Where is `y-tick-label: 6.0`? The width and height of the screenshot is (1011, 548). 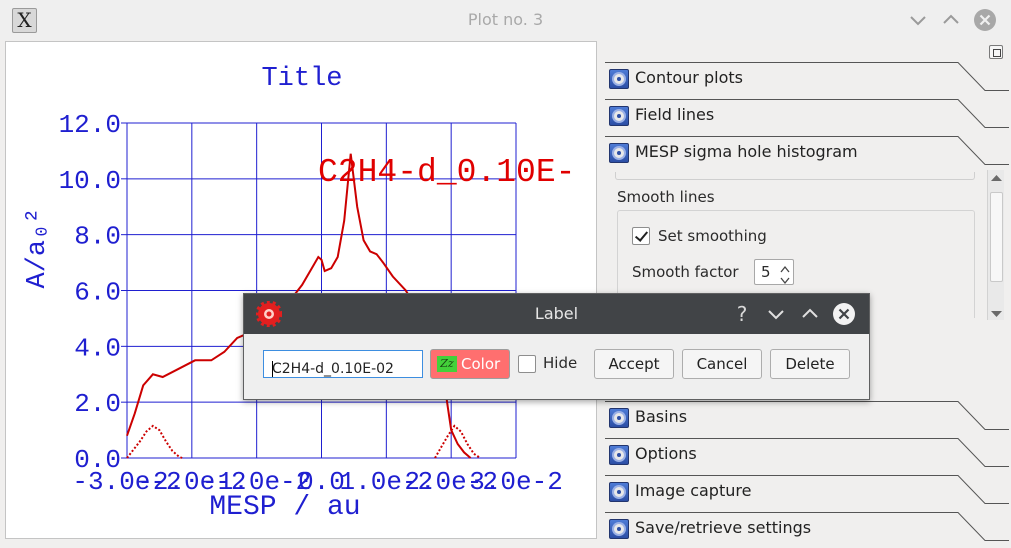
y-tick-label: 6.0 is located at coordinates (97, 293).